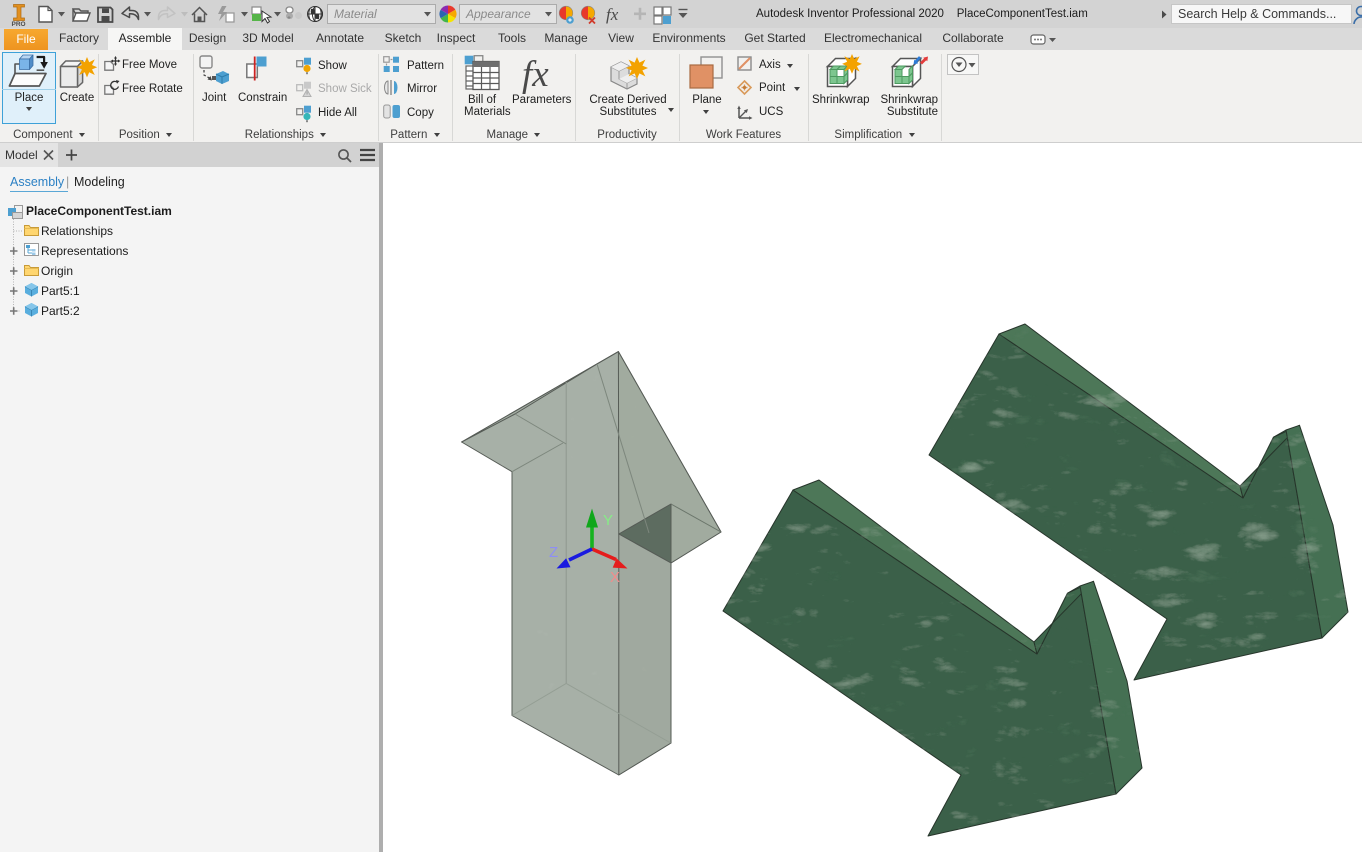 The image size is (1362, 852). What do you see at coordinates (608, 520) in the screenshot?
I see `svg-text: Y` at bounding box center [608, 520].